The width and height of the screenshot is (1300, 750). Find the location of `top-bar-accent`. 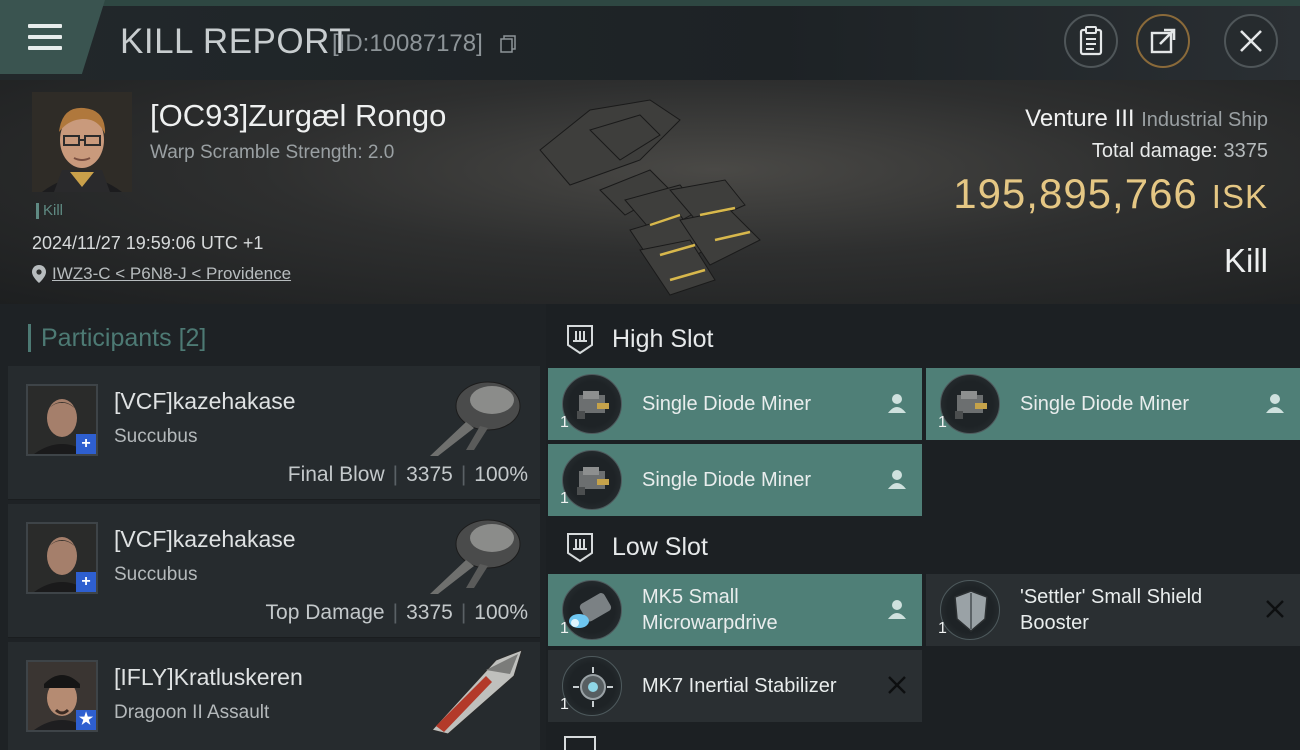

top-bar-accent is located at coordinates (700, 3).